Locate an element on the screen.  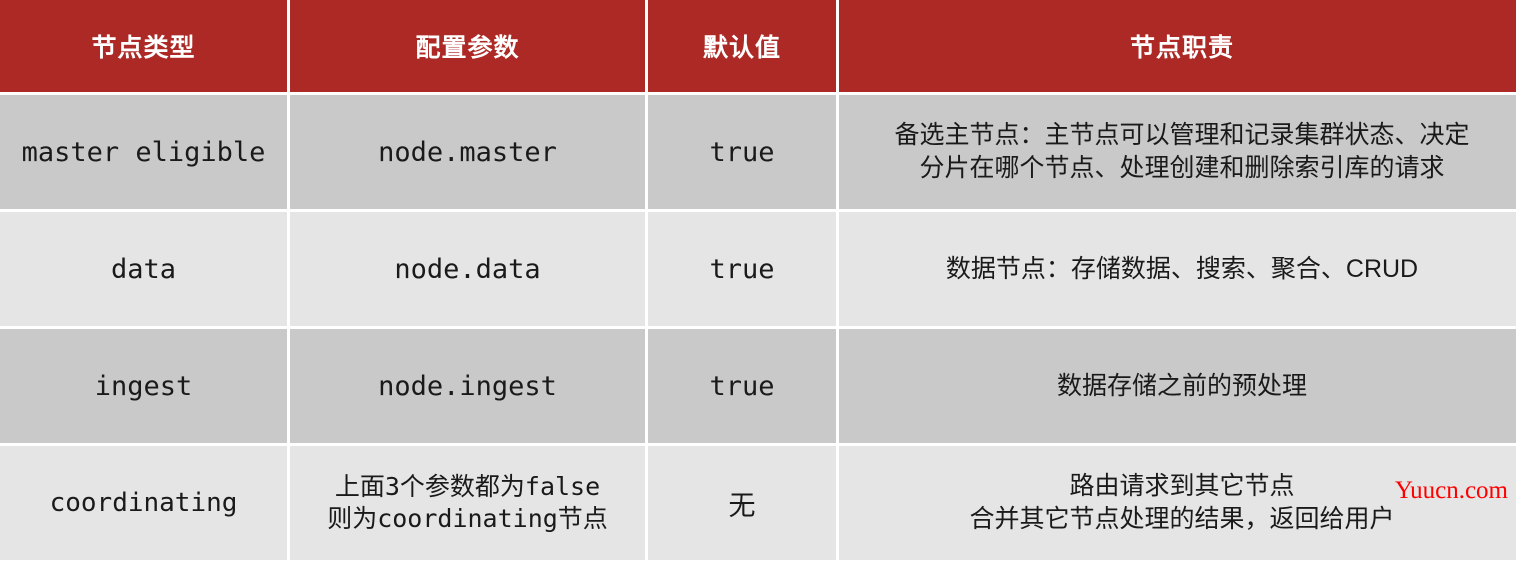
cell-node-type: ingest is located at coordinates (143, 386).